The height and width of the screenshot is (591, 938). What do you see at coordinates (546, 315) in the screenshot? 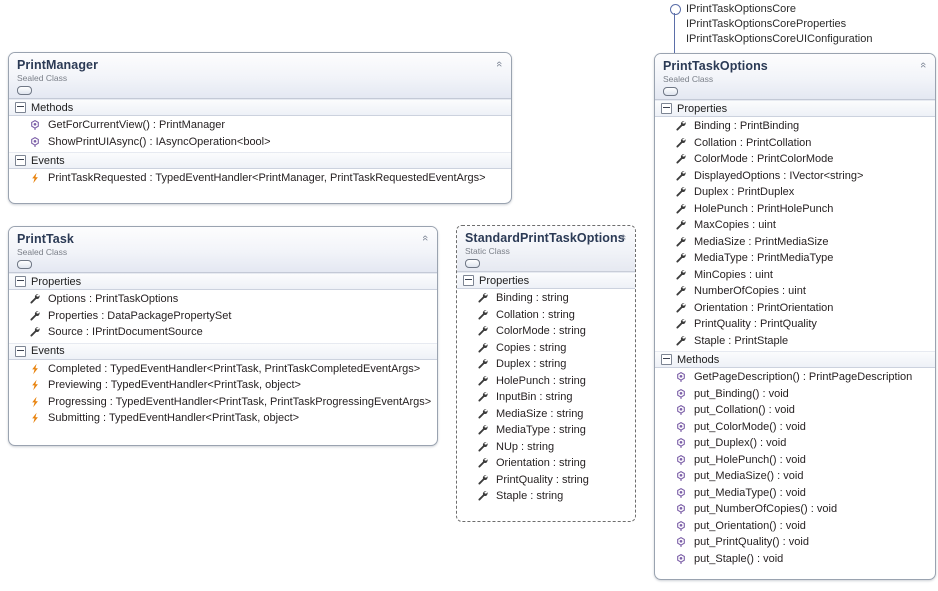
I see `member-row: Collation : string` at bounding box center [546, 315].